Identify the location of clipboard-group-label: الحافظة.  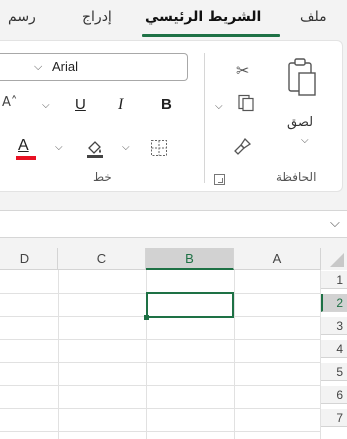
(296, 177).